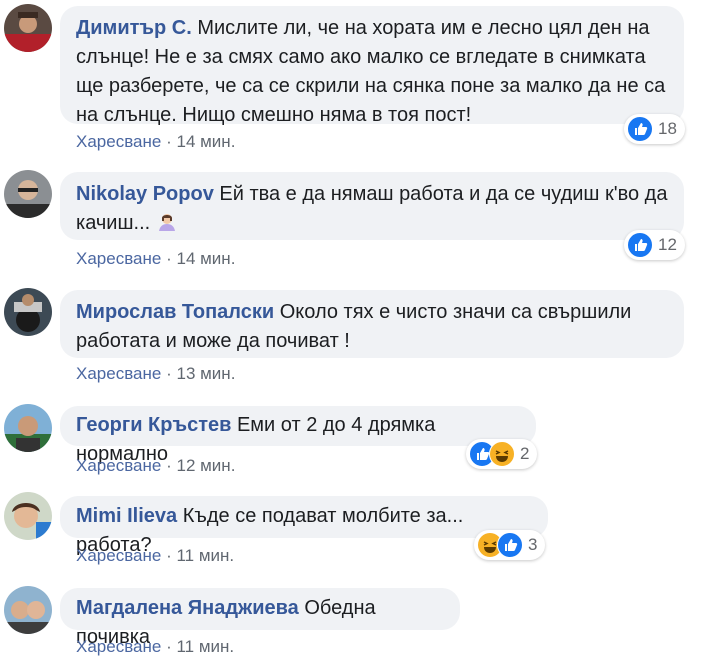  What do you see at coordinates (187, 608) in the screenshot?
I see `comment-author: Магдалена Янаджиева` at bounding box center [187, 608].